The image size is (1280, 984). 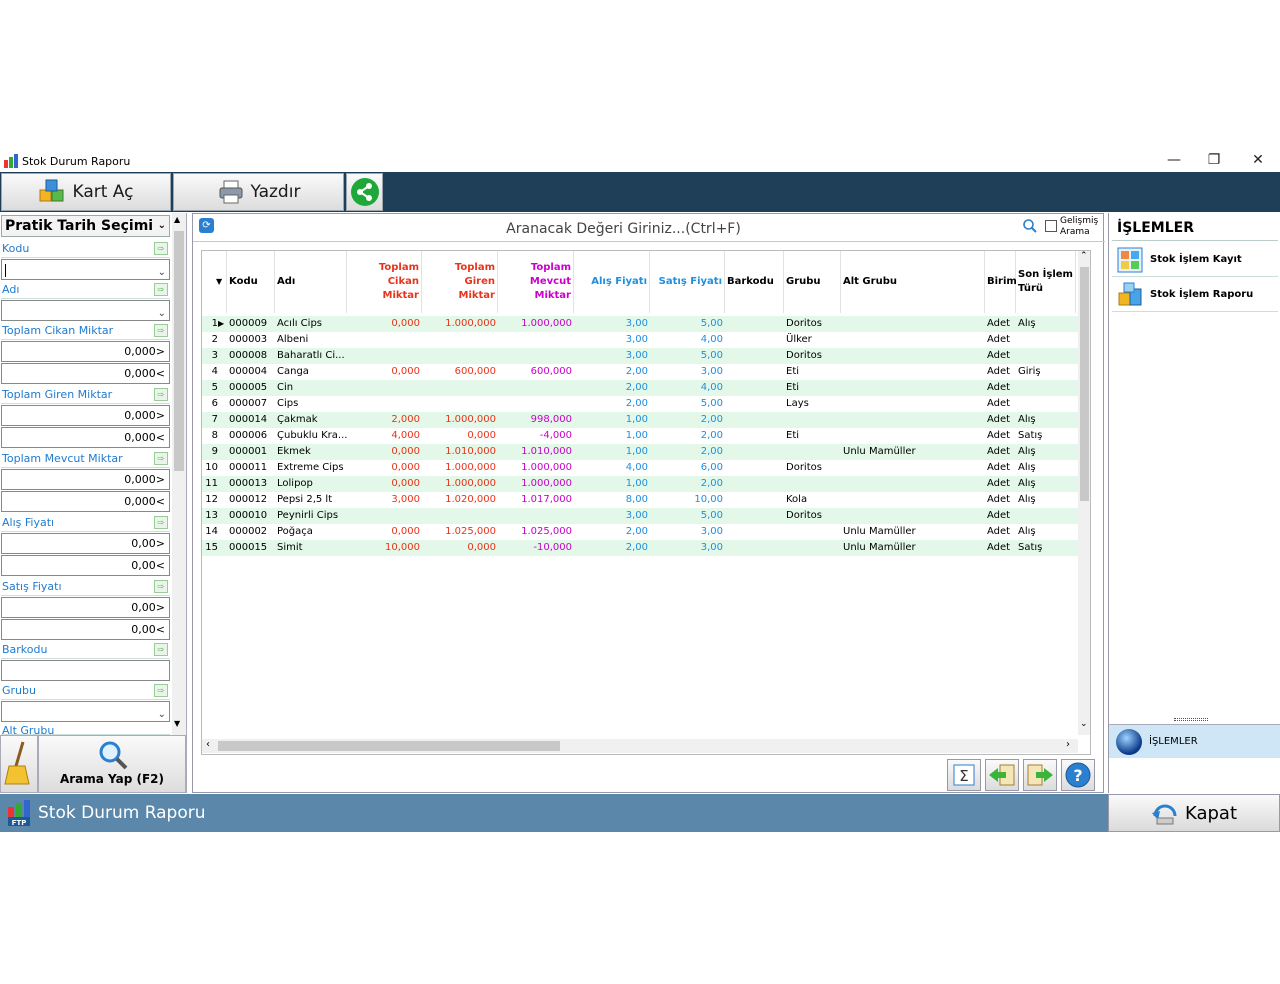 What do you see at coordinates (1046, 404) in the screenshot?
I see `cell-son-islem` at bounding box center [1046, 404].